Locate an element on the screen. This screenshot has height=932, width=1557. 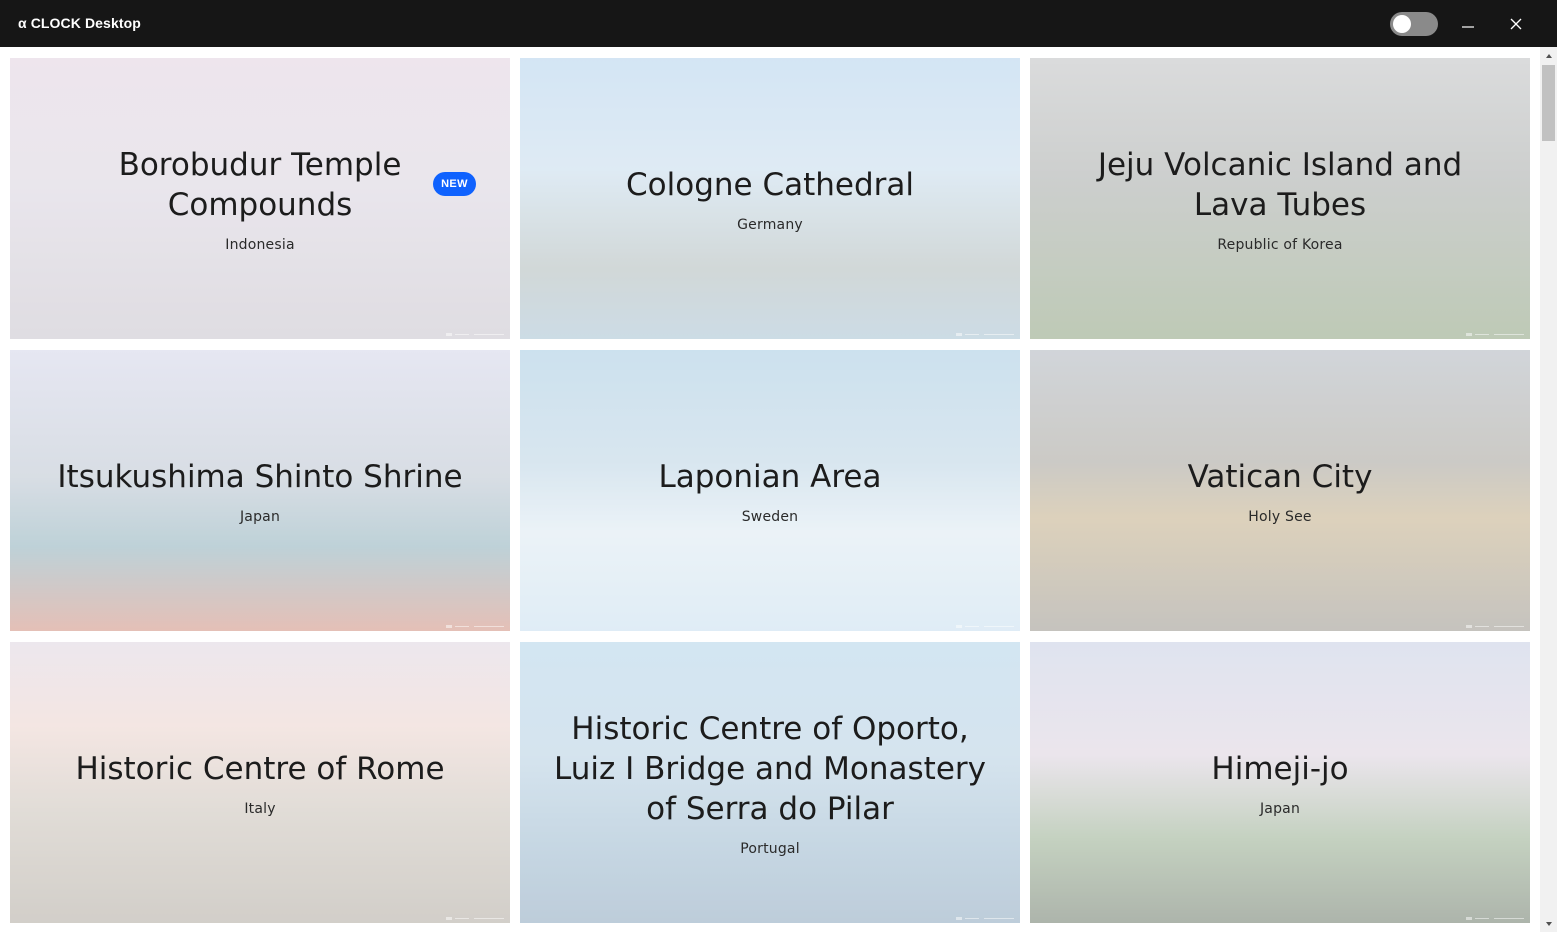
scroll-up-button is located at coordinates (1548, 55).